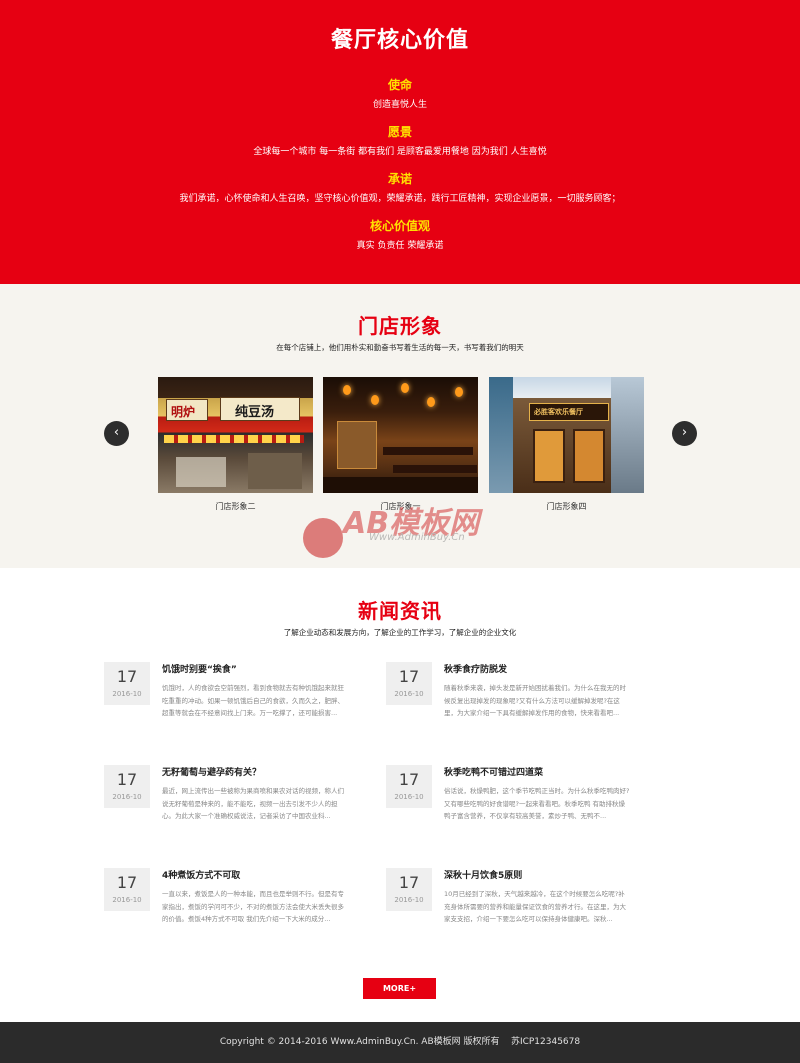  I want to click on wall-panel, so click(357, 445).